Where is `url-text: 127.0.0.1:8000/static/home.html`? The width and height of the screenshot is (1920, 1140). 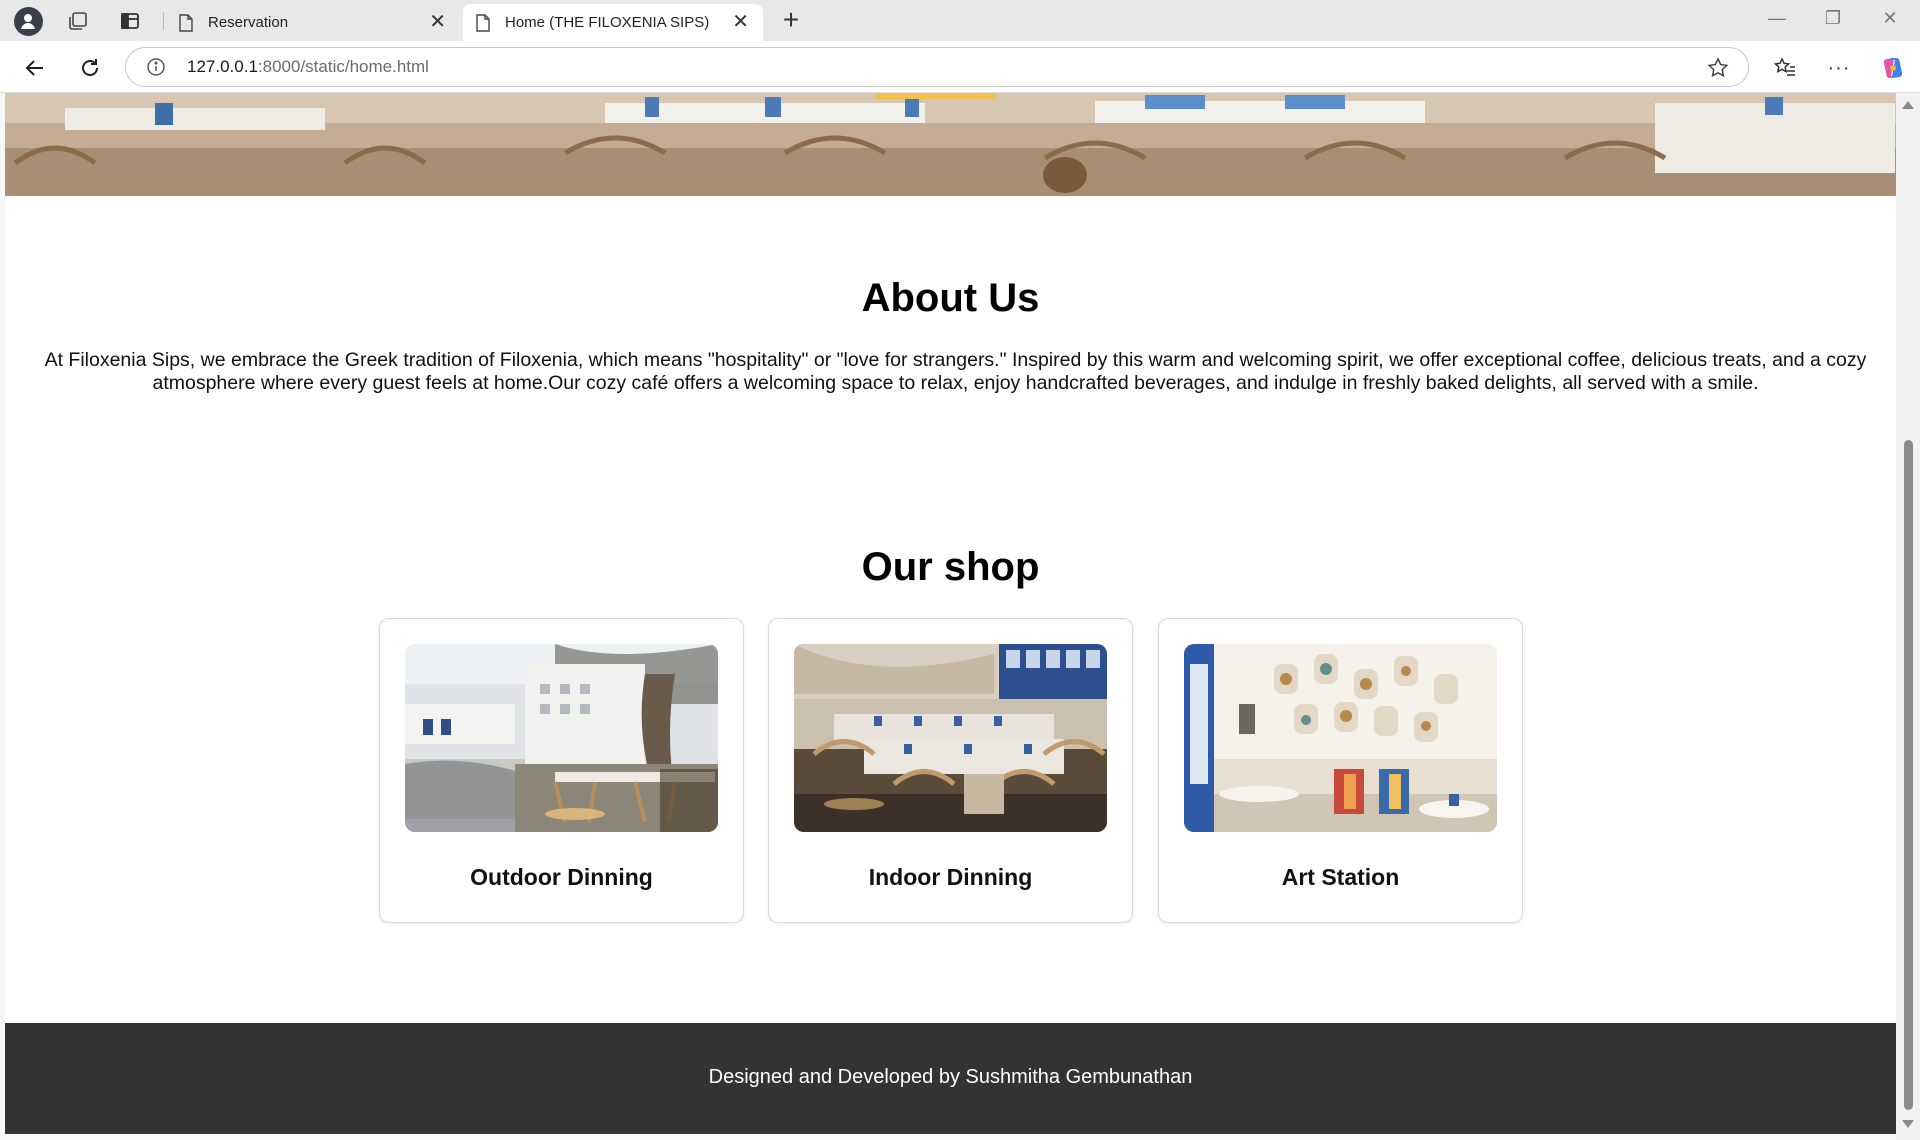
url-text: 127.0.0.1:8000/static/home.html is located at coordinates (308, 67).